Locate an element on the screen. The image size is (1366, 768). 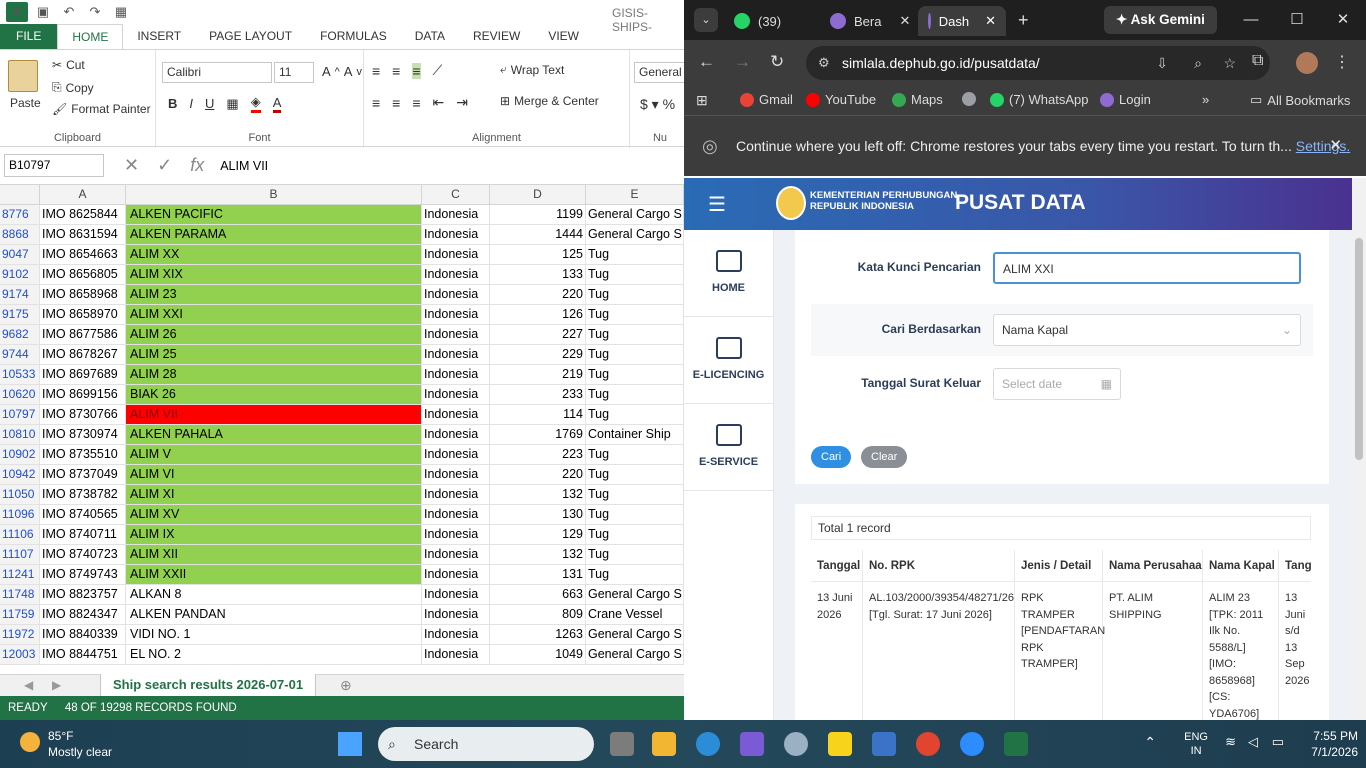
formula-input: ALIM VII is located at coordinates (244, 166).